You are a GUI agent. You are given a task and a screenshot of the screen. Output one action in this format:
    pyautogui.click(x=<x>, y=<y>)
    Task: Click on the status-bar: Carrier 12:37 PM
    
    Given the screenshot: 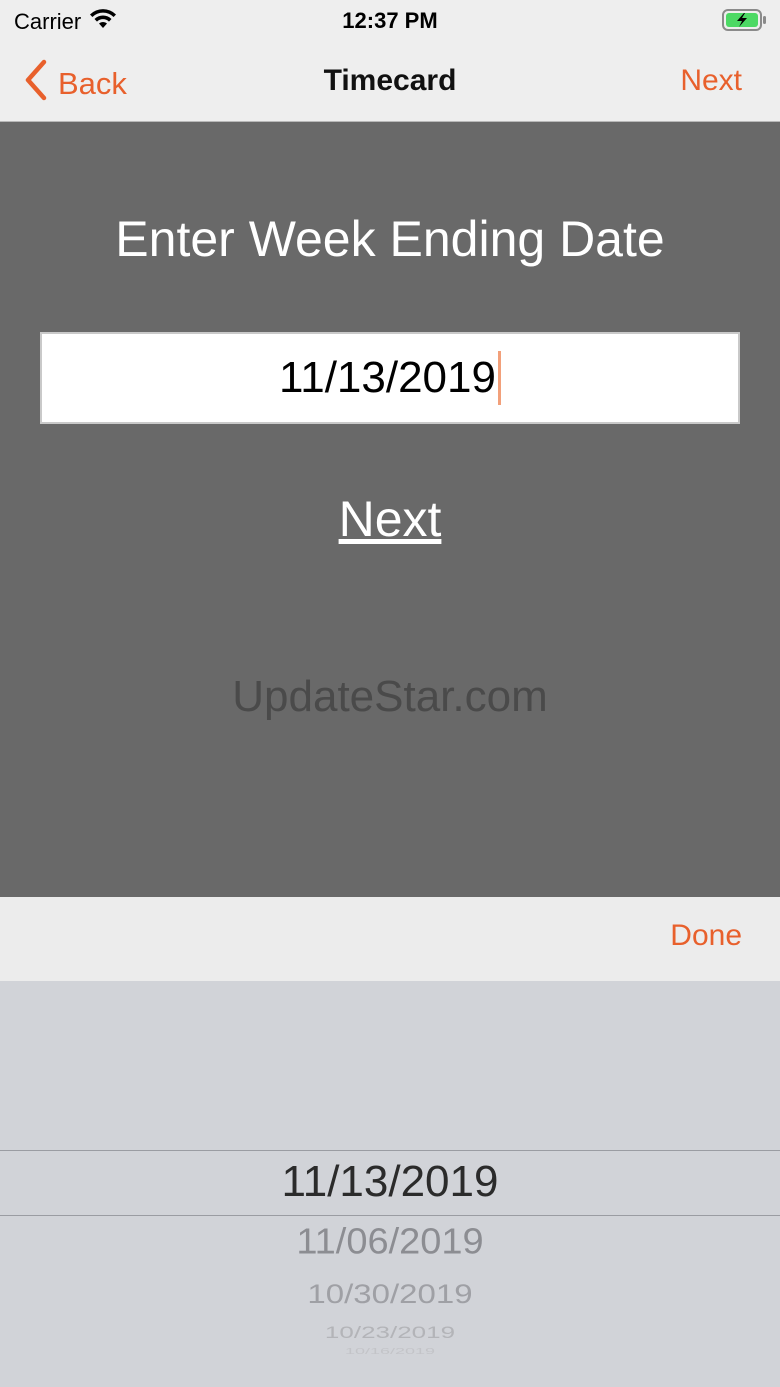 What is the action you would take?
    pyautogui.click(x=390, y=20)
    